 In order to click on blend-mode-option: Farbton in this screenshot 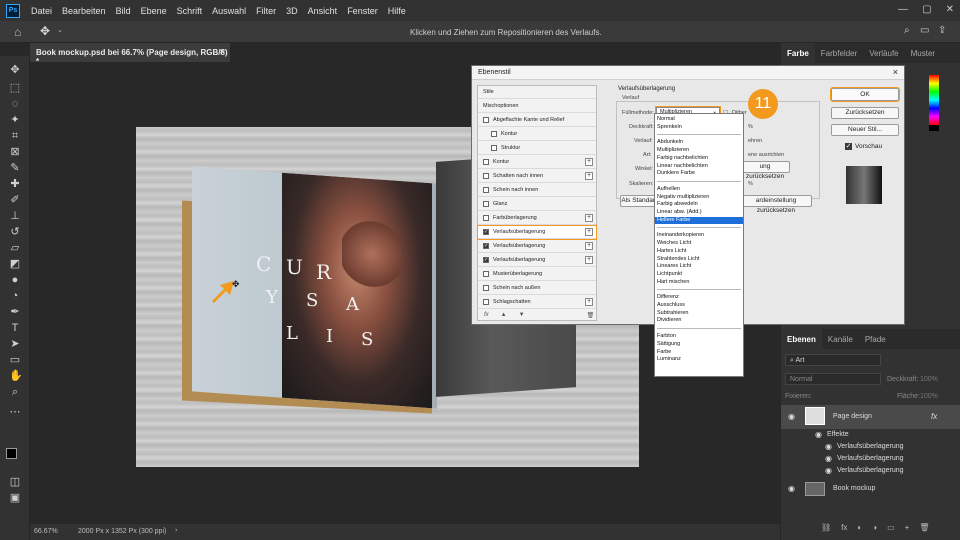, I will do `click(699, 336)`.